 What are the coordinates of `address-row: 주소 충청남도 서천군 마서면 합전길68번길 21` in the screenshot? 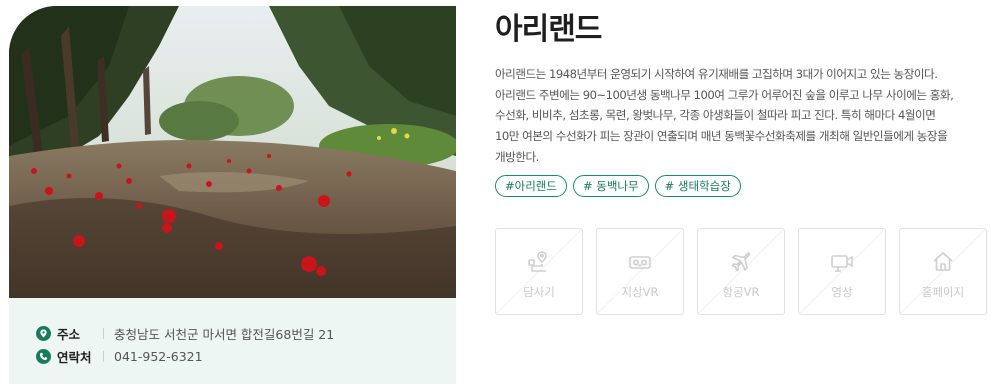 It's located at (246, 333).